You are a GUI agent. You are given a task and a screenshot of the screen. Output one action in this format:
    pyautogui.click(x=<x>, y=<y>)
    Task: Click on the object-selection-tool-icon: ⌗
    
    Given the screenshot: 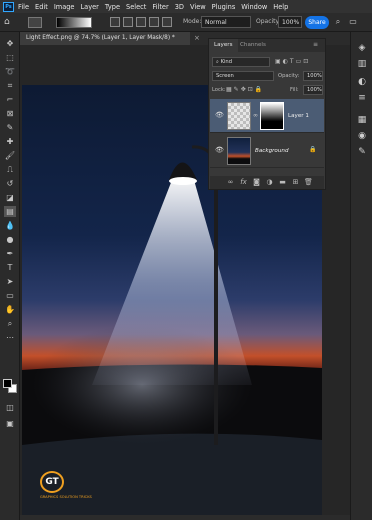 What is the action you would take?
    pyautogui.click(x=10, y=85)
    